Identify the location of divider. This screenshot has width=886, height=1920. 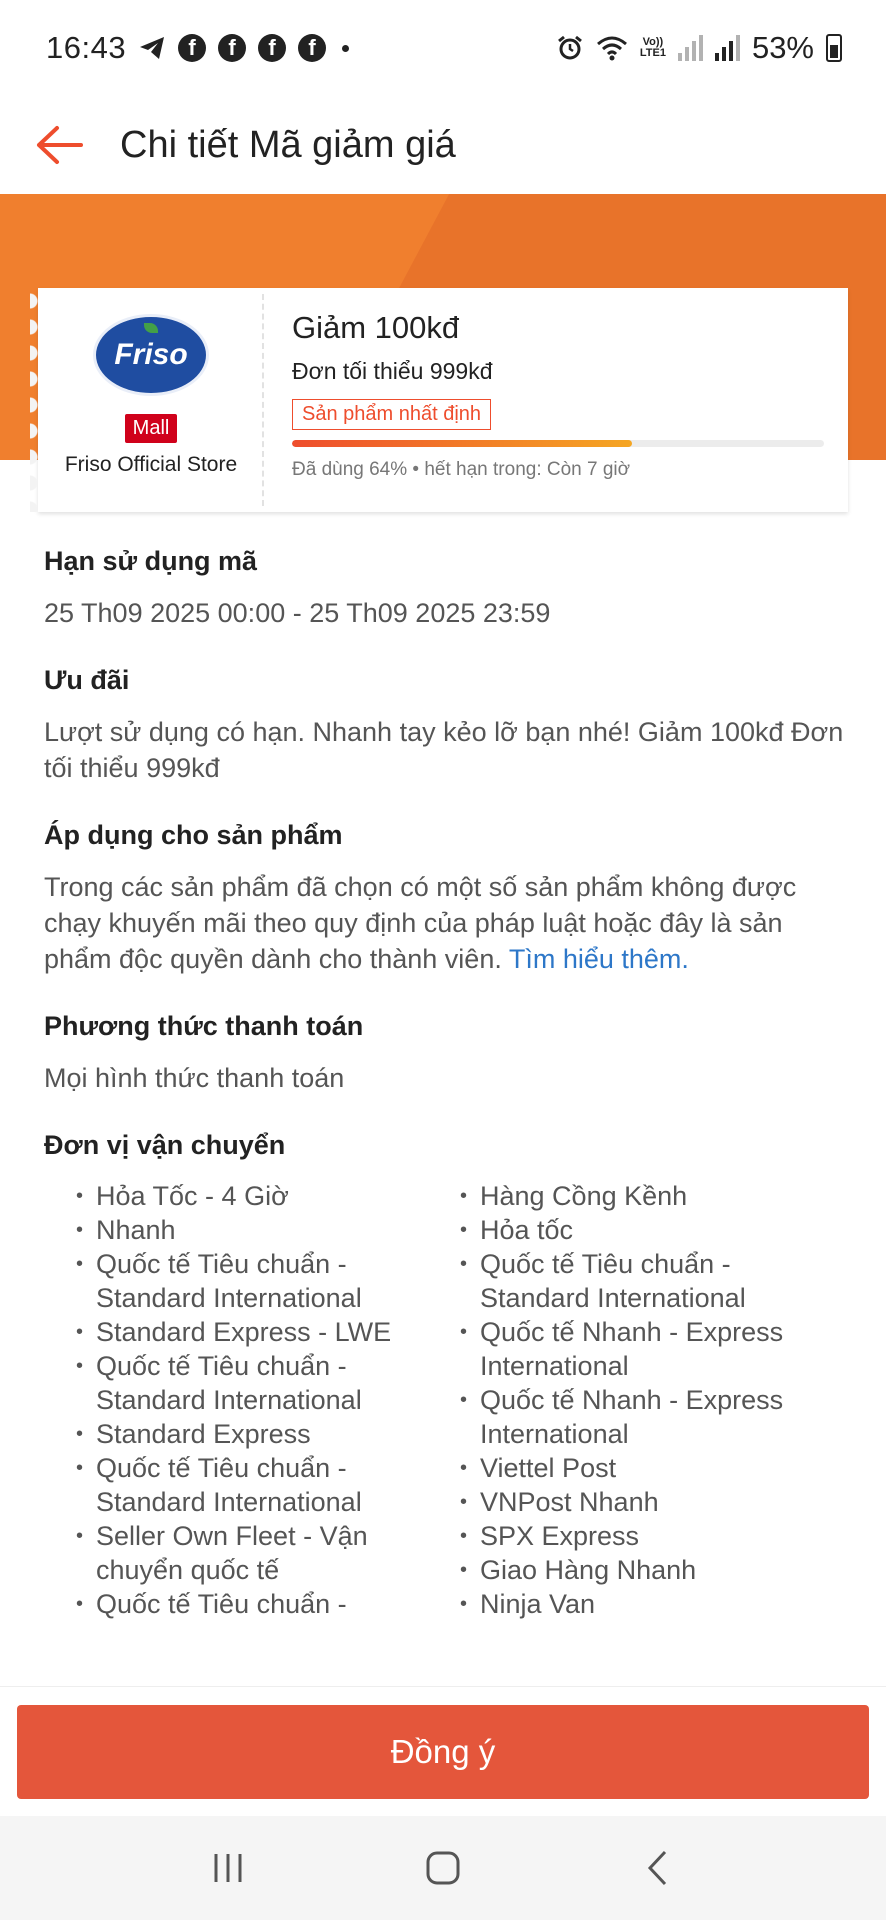
(263, 400).